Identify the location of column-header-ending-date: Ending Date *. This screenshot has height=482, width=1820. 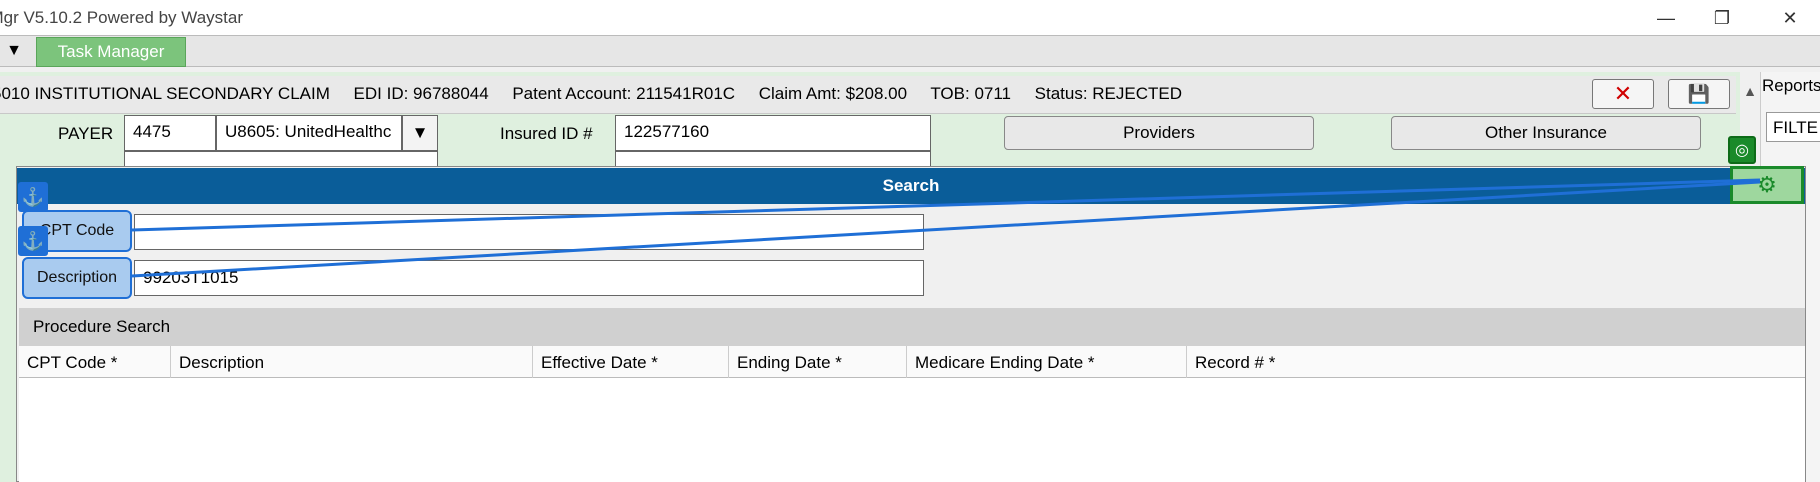
(818, 362).